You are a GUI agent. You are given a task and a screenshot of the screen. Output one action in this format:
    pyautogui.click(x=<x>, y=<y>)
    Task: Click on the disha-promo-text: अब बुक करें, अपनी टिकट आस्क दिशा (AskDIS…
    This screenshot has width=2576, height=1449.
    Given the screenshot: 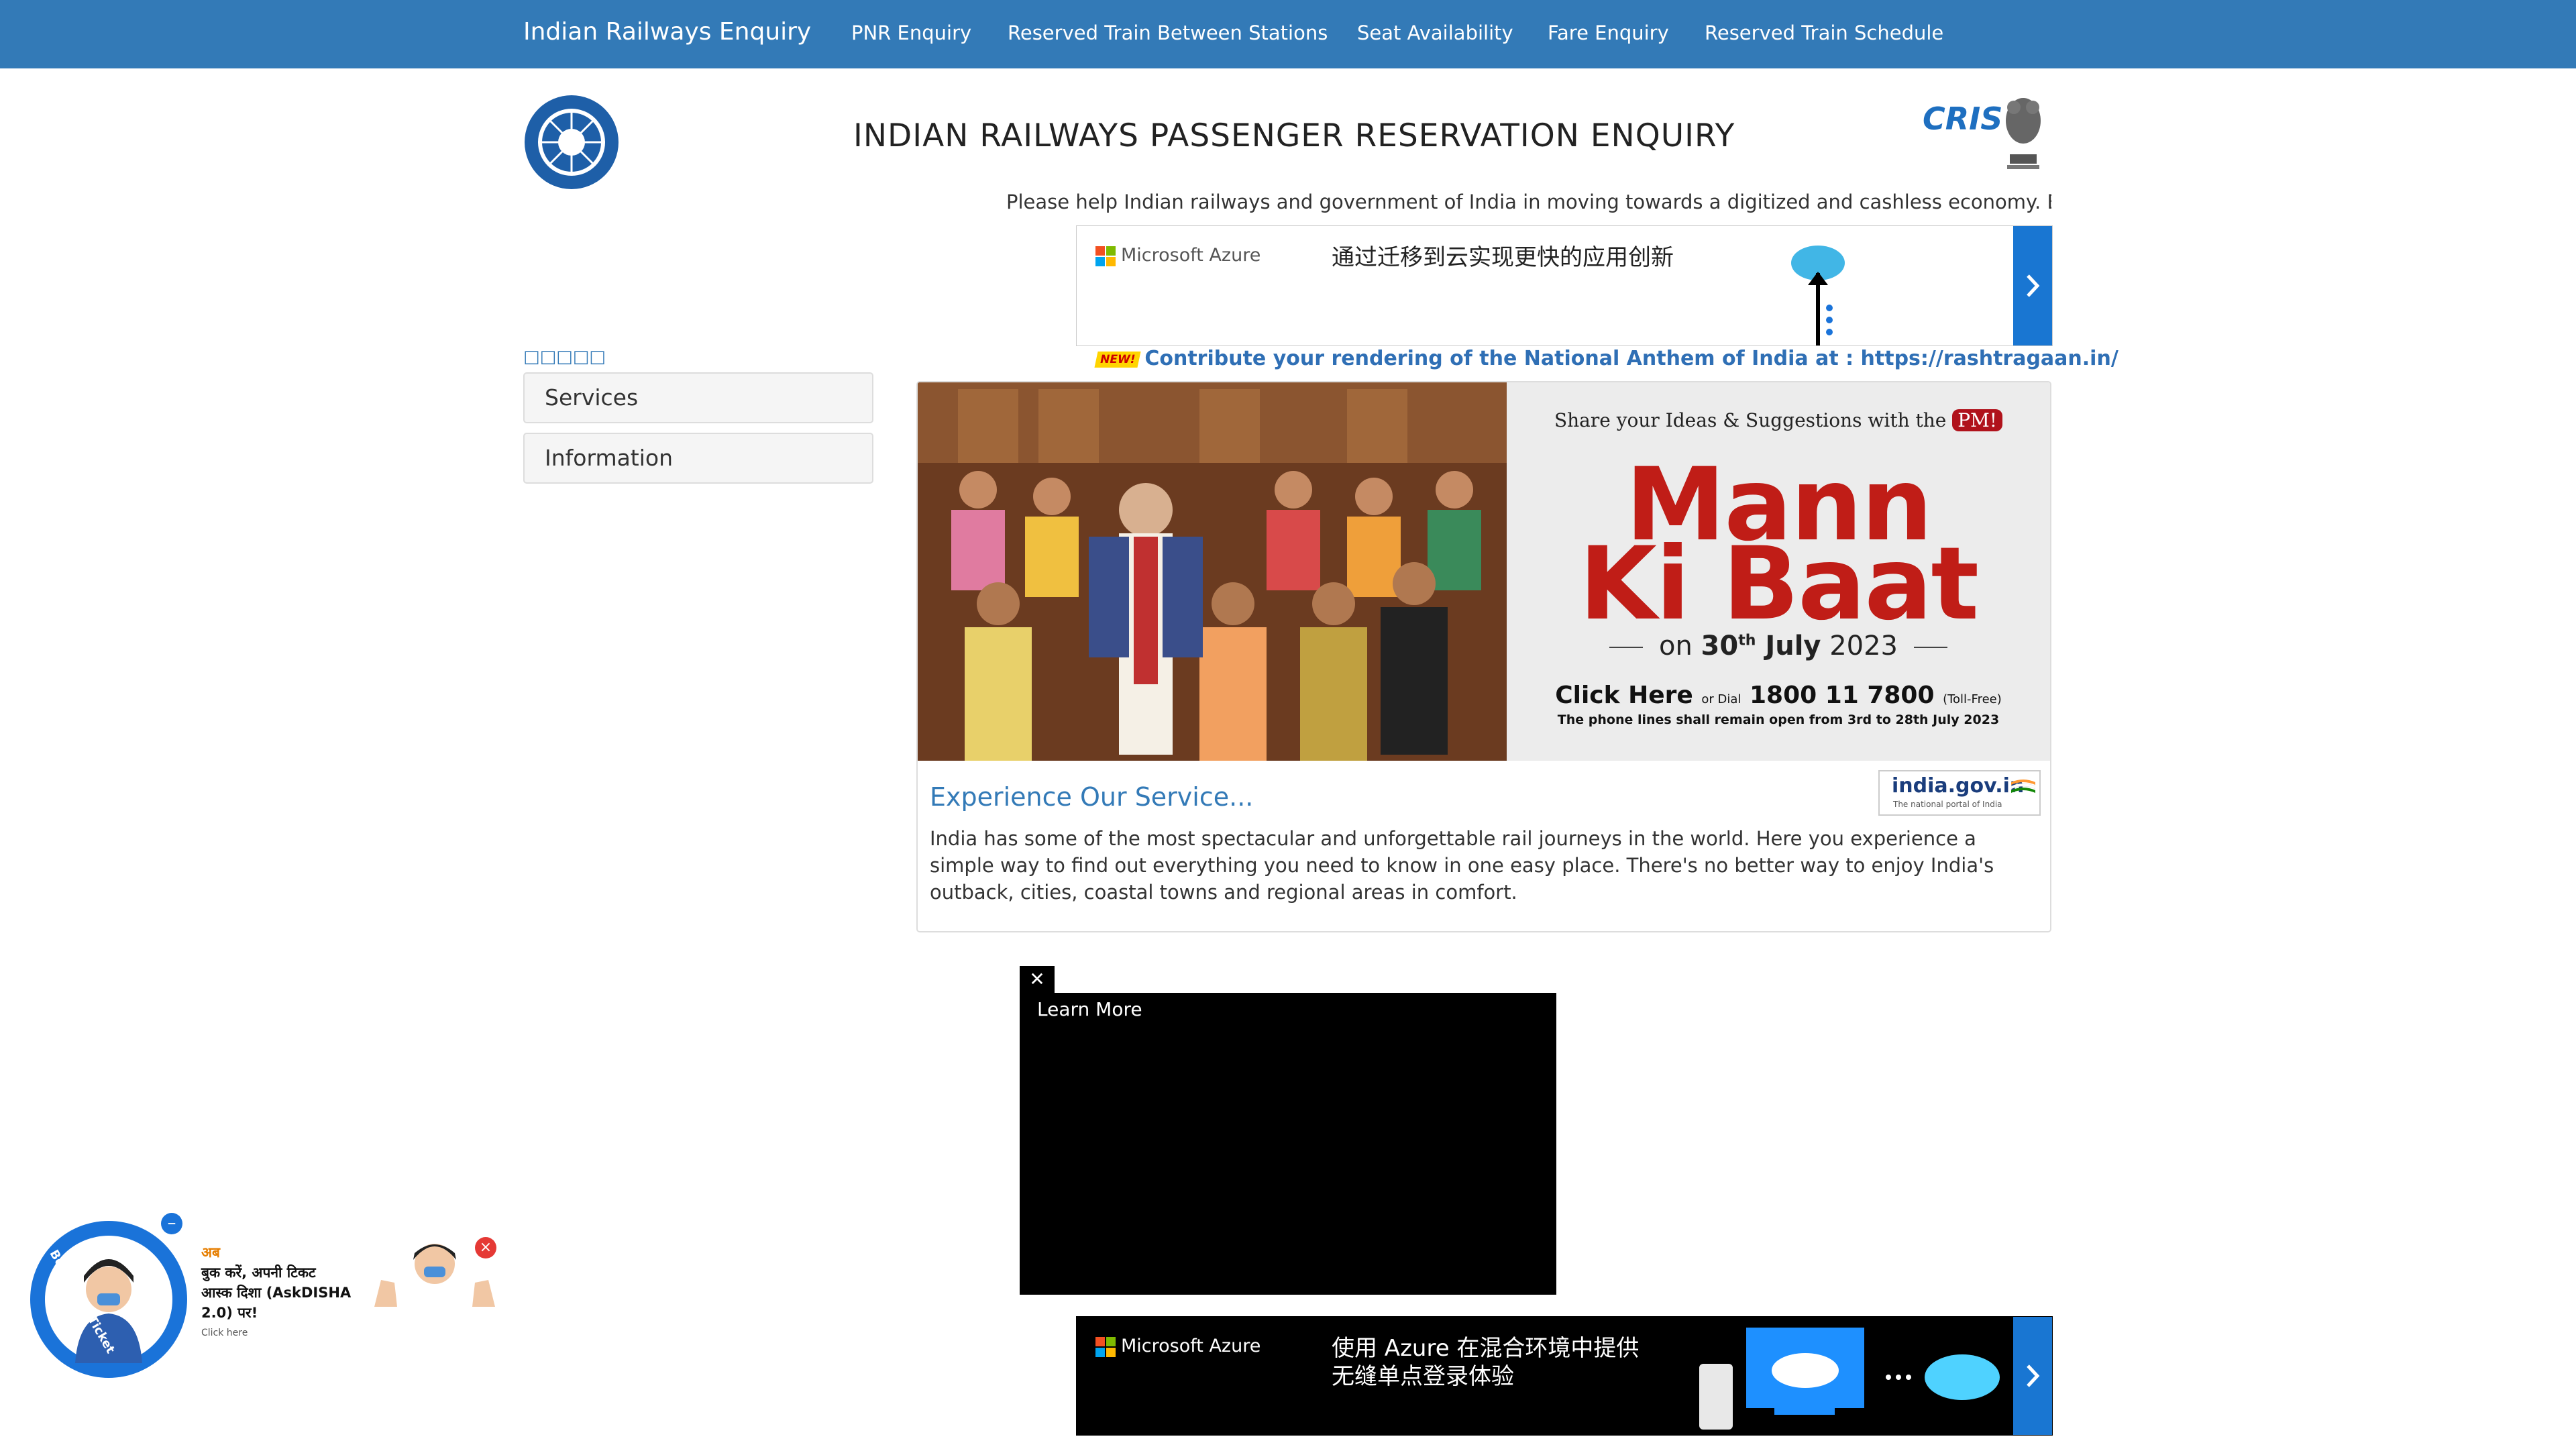 What is the action you would take?
    pyautogui.click(x=288, y=1292)
    